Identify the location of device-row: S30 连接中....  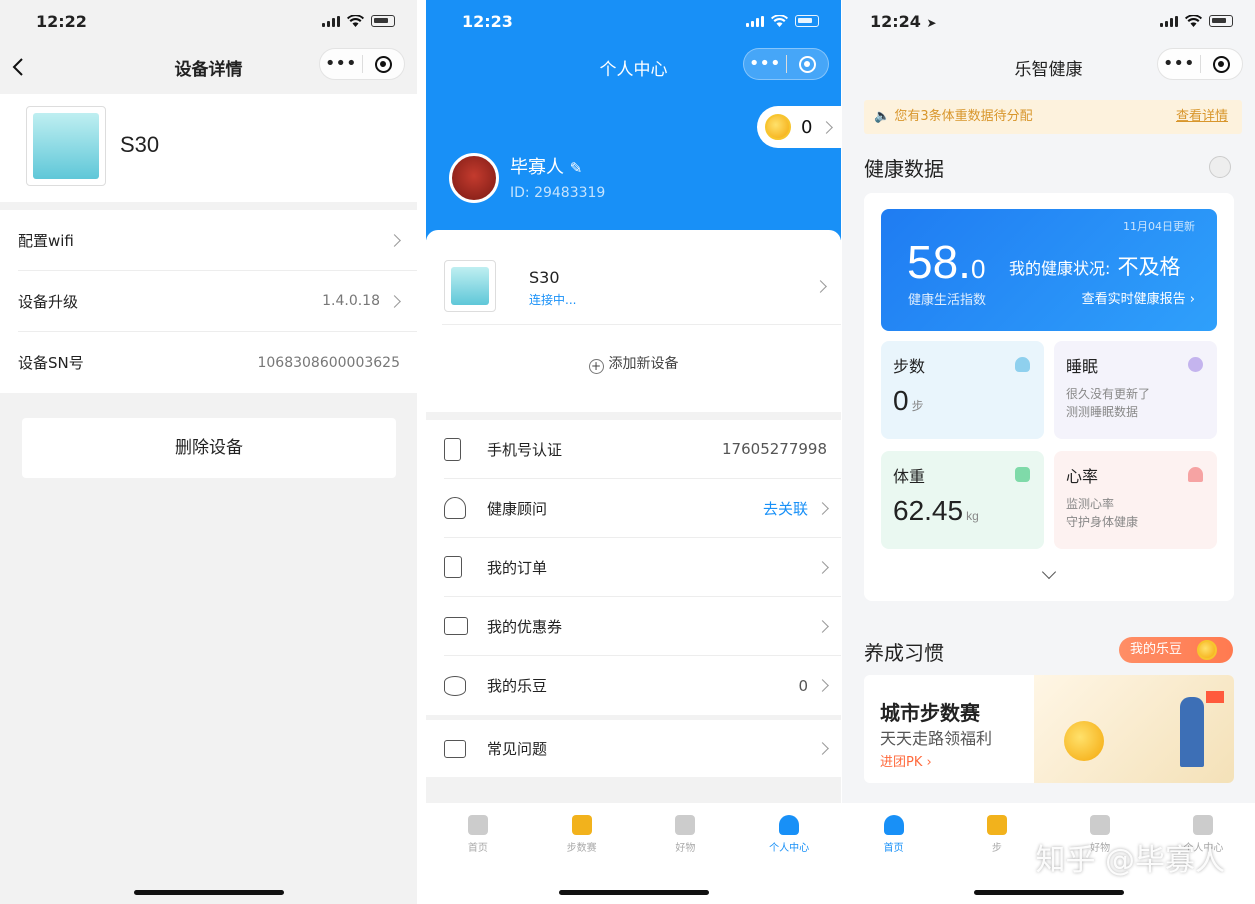
(641, 277).